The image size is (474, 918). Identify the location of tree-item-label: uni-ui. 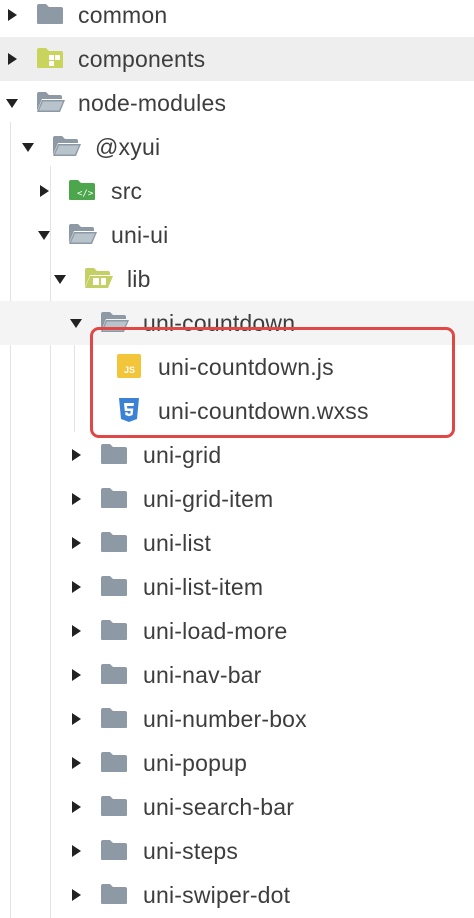
(140, 235).